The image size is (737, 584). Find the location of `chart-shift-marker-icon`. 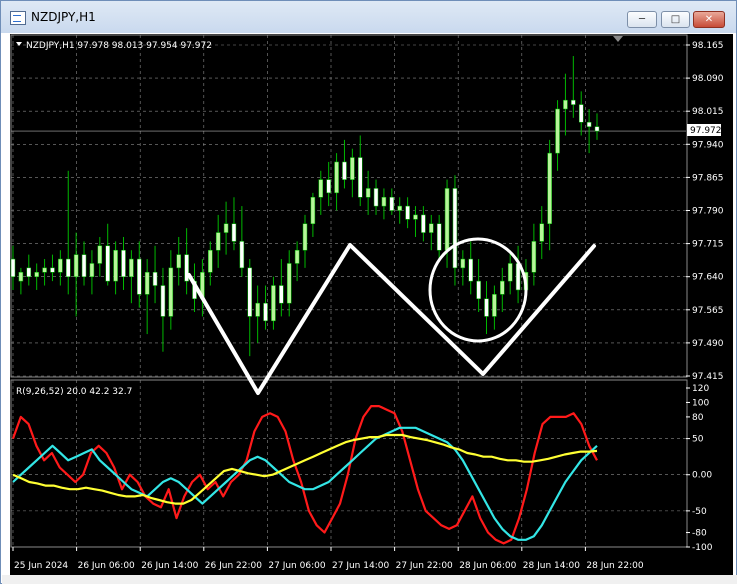

chart-shift-marker-icon is located at coordinates (618, 39).